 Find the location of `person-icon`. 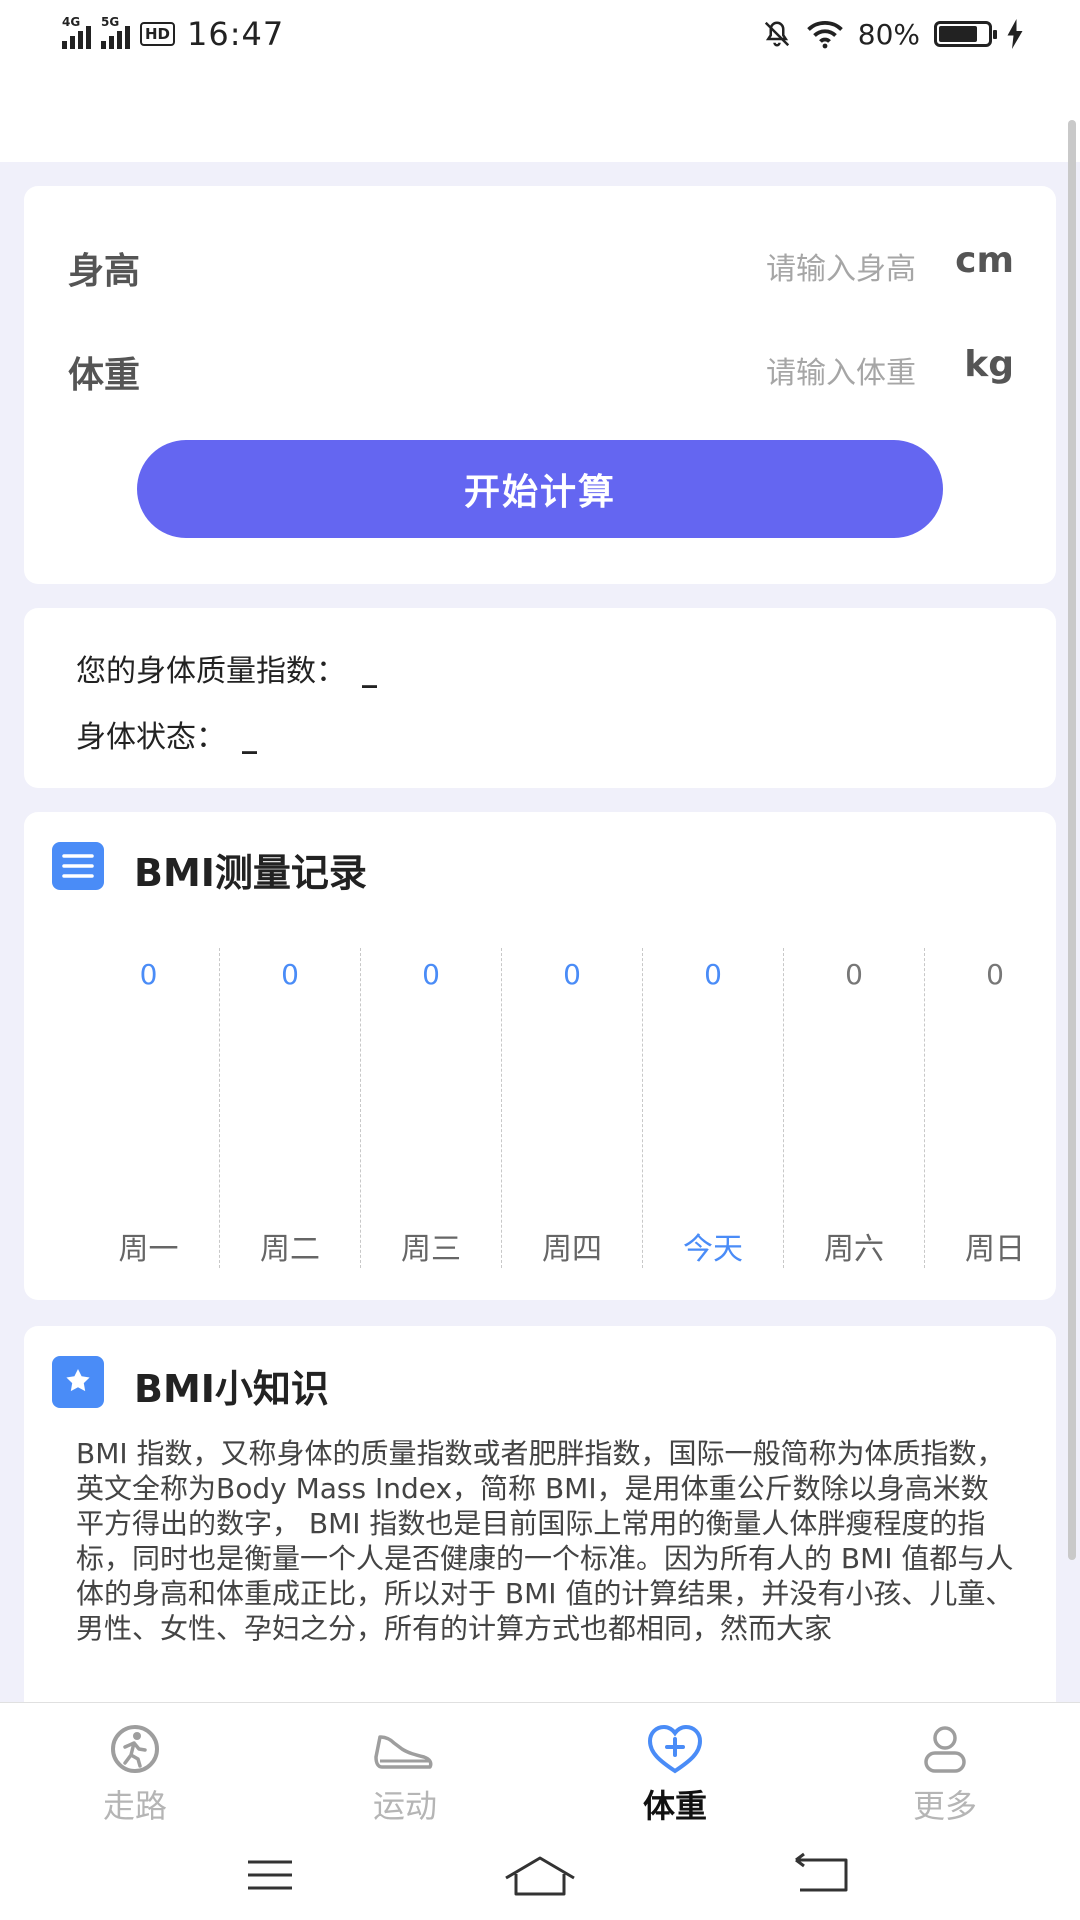

person-icon is located at coordinates (945, 1749).